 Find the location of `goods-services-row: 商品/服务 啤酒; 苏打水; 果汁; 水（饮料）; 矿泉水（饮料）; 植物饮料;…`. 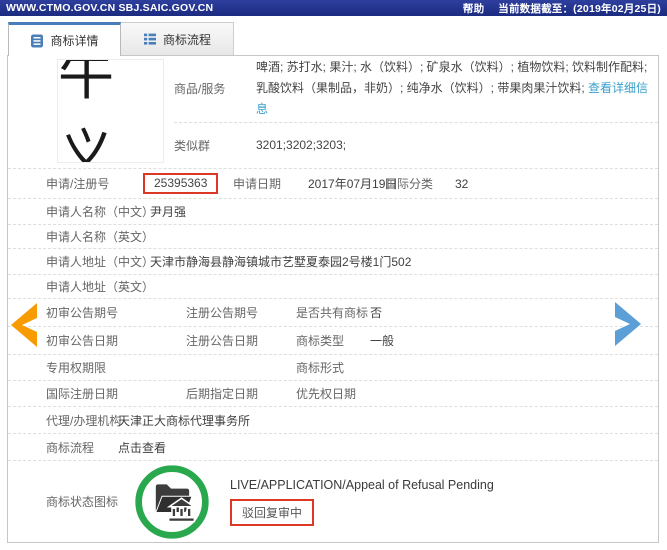

goods-services-row: 商品/服务 啤酒; 苏打水; 果汁; 水（饮料）; 矿泉水（饮料）; 植物饮料;… is located at coordinates (416, 89).